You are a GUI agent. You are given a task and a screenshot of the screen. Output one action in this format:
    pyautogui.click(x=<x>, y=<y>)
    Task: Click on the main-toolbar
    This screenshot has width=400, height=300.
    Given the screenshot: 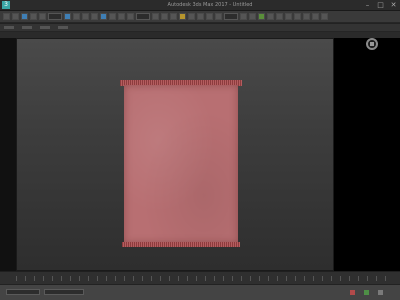 What is the action you would take?
    pyautogui.click(x=200, y=17)
    